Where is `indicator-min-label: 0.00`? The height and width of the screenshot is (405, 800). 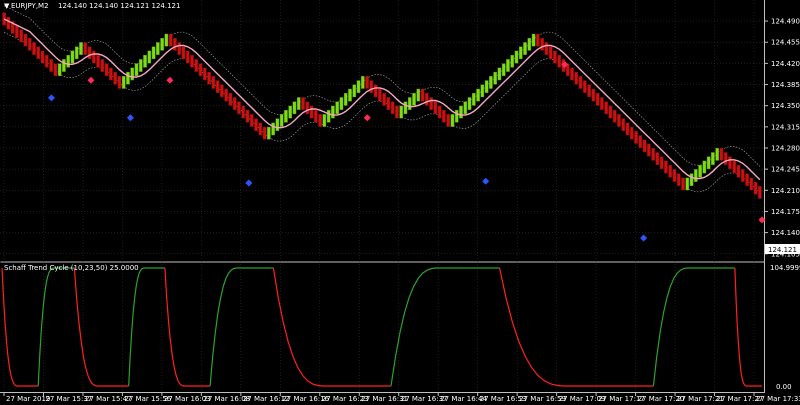
indicator-min-label: 0.00 is located at coordinates (784, 387).